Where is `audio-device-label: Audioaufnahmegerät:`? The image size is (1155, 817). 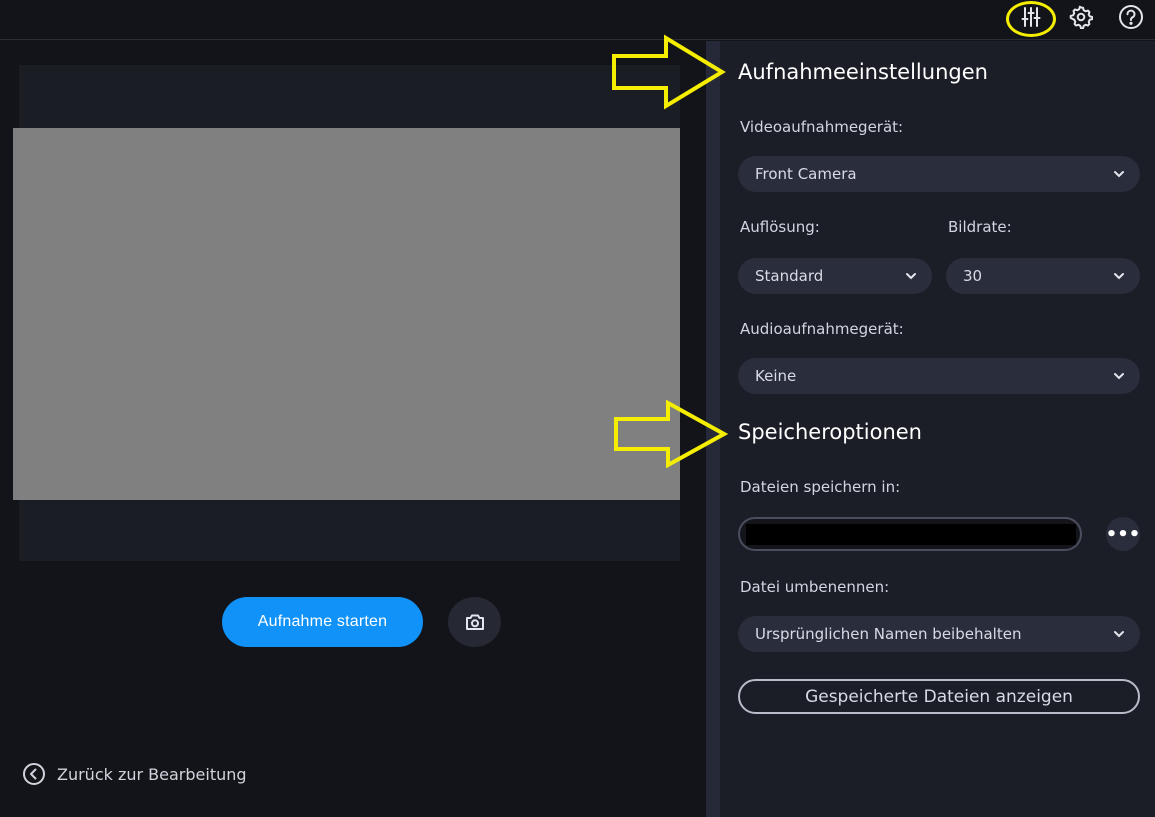 audio-device-label: Audioaufnahmegerät: is located at coordinates (822, 329).